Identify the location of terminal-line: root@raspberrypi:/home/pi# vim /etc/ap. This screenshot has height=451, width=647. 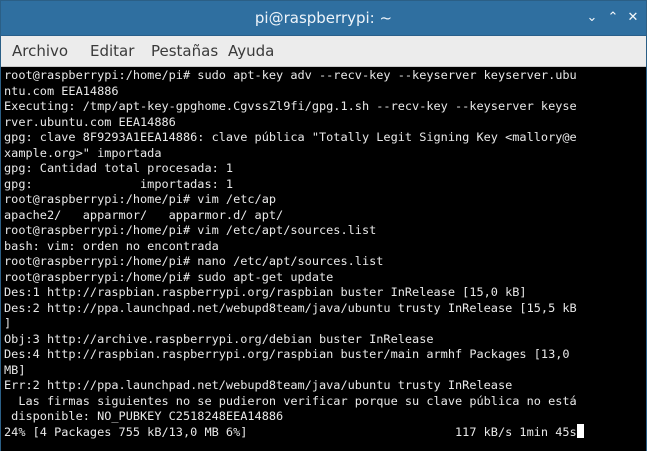
(140, 199).